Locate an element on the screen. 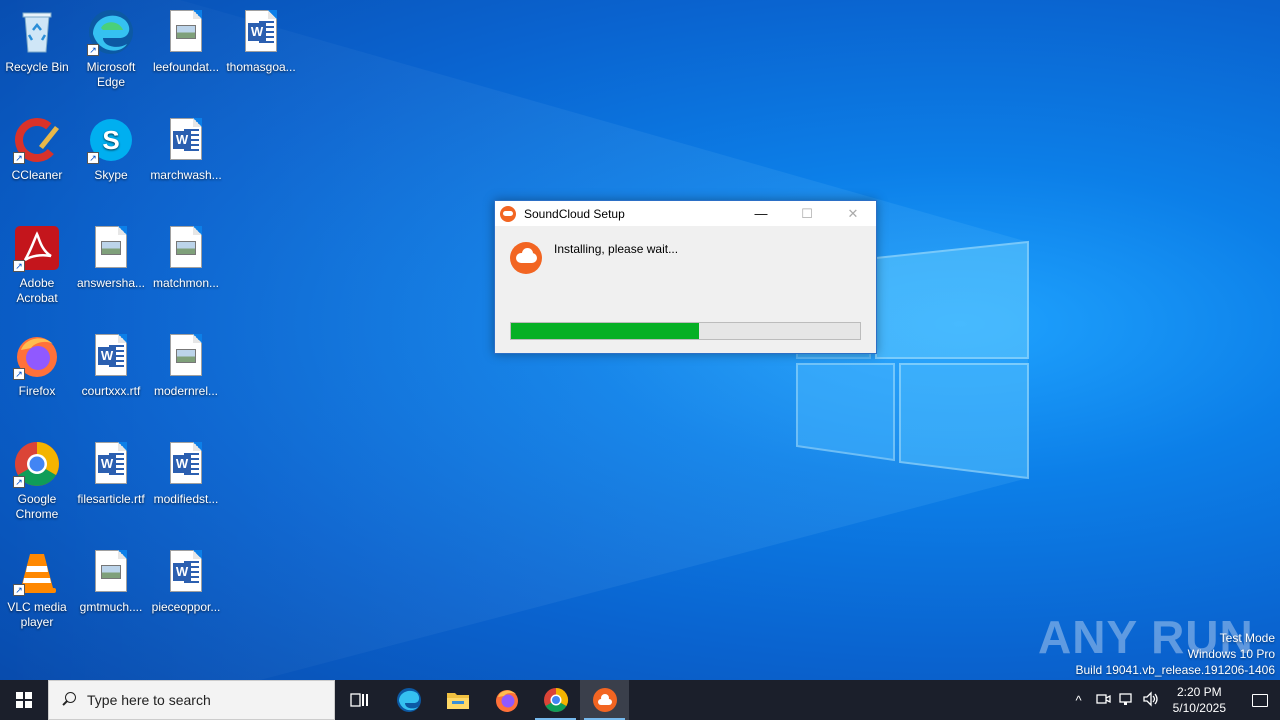 This screenshot has width=1280, height=720. desktop-icon-vlc: ↗ VLC media player is located at coordinates (37, 589).